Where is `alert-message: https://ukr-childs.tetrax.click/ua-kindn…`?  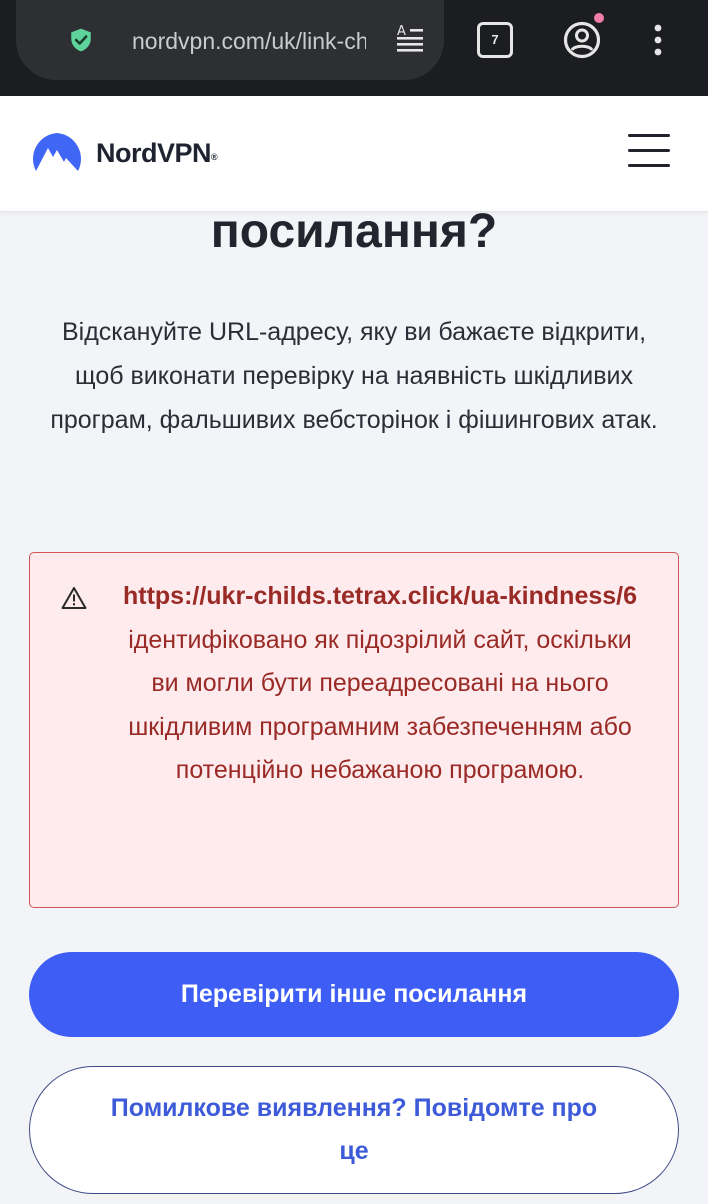 alert-message: https://ukr-childs.tetrax.click/ua-kindn… is located at coordinates (380, 684).